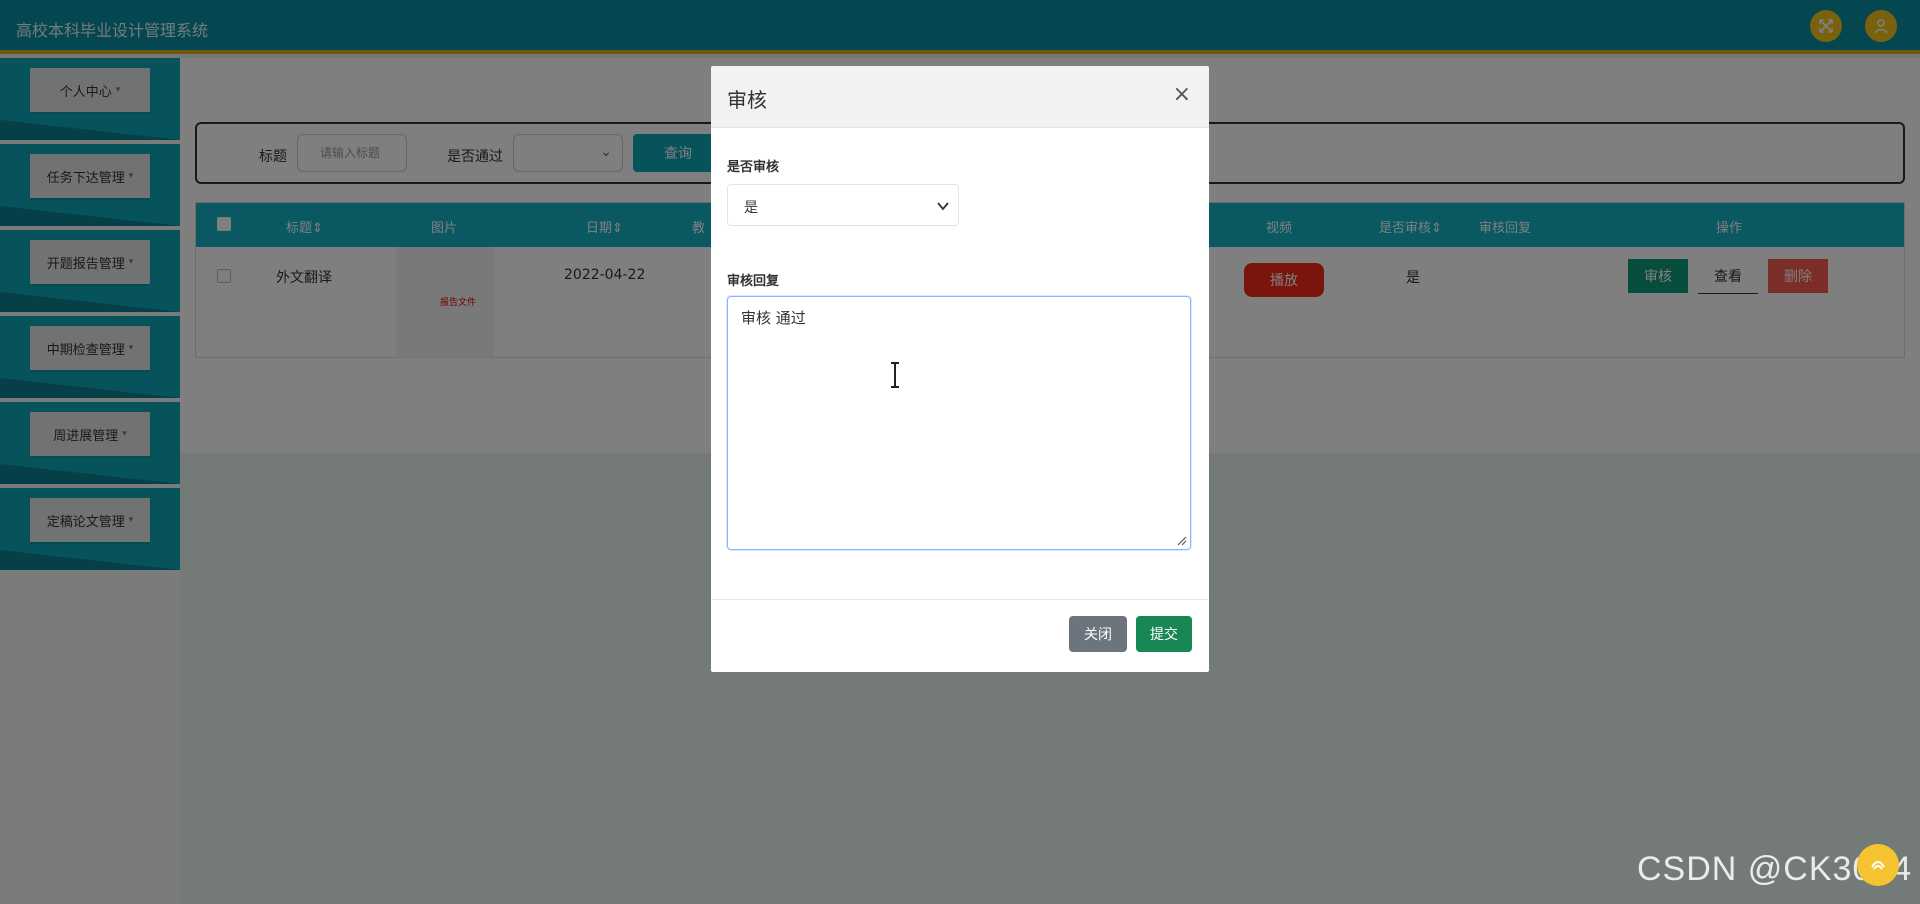  Describe the element at coordinates (1098, 634) in the screenshot. I see `close-button: 关闭` at that location.